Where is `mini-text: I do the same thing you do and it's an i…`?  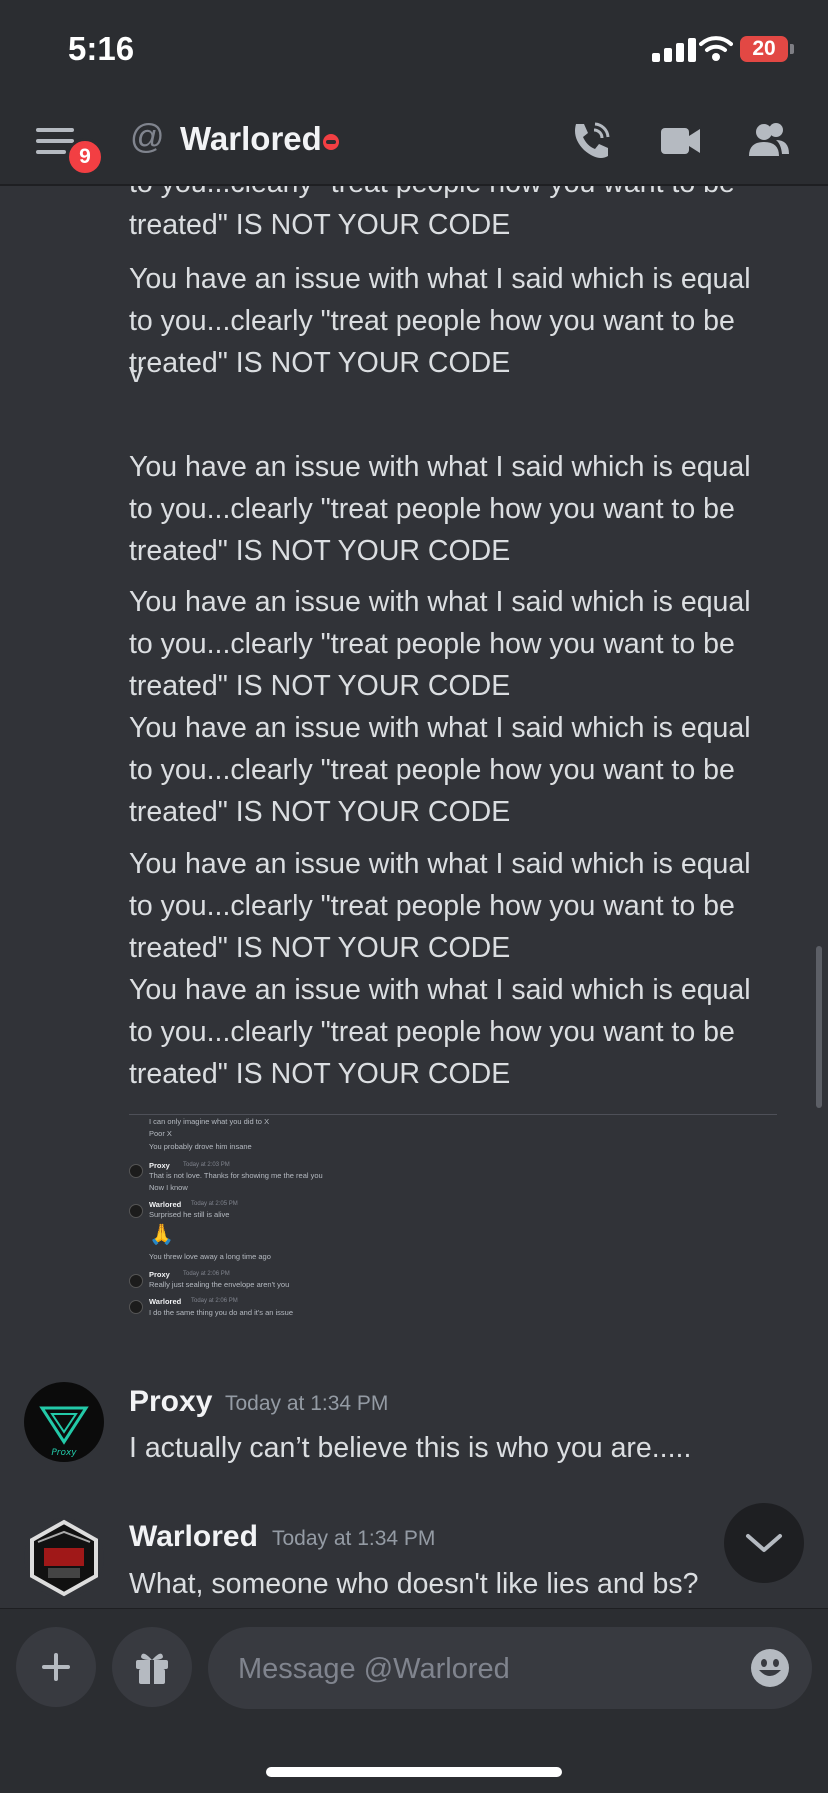
mini-text: I do the same thing you do and it's an i… is located at coordinates (221, 1312).